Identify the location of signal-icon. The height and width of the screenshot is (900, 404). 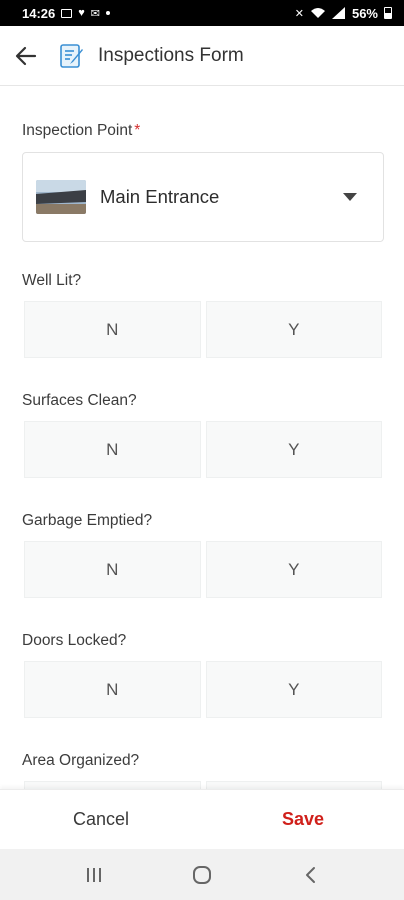
(338, 13).